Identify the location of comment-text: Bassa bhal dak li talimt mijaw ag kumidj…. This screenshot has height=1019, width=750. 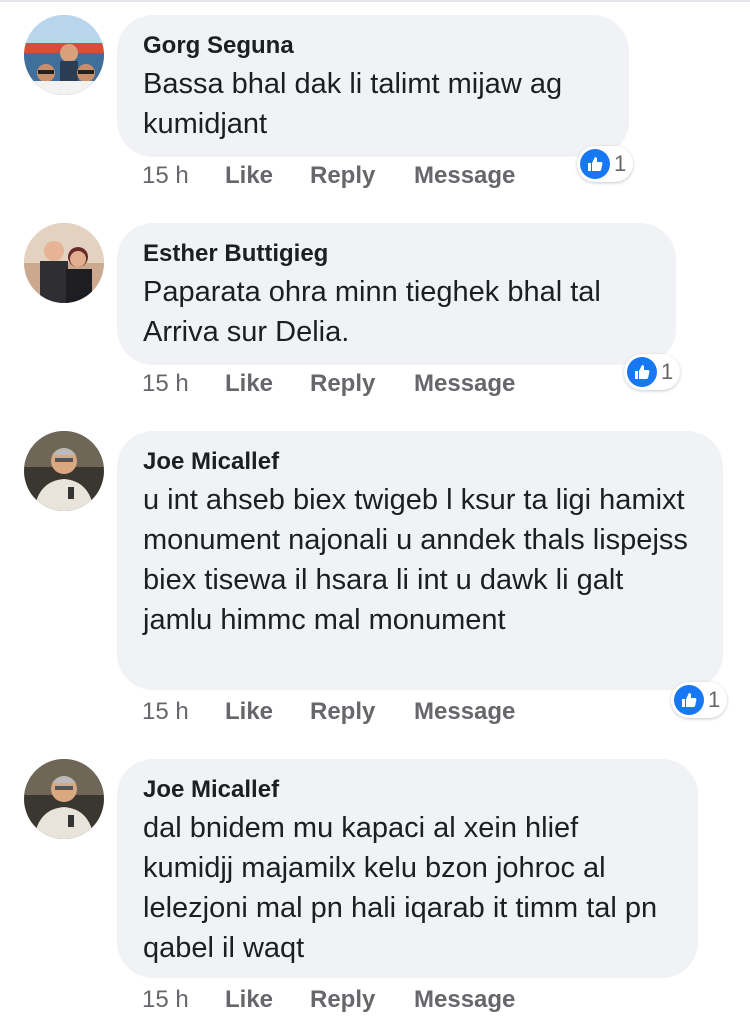
(353, 104).